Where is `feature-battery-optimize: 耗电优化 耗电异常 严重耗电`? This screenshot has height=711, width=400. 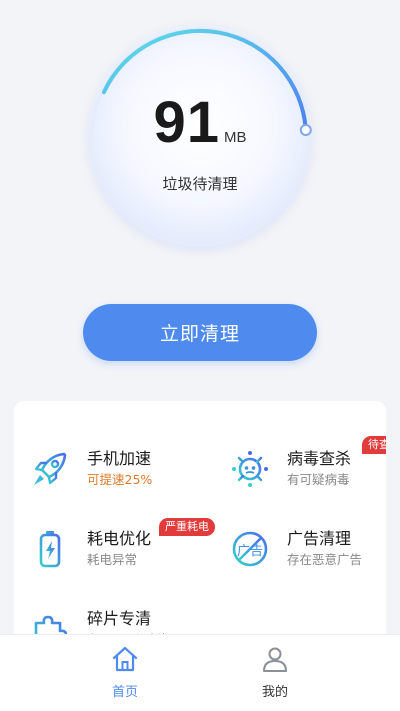 feature-battery-optimize: 耗电优化 耗电异常 严重耗电 is located at coordinates (114, 549).